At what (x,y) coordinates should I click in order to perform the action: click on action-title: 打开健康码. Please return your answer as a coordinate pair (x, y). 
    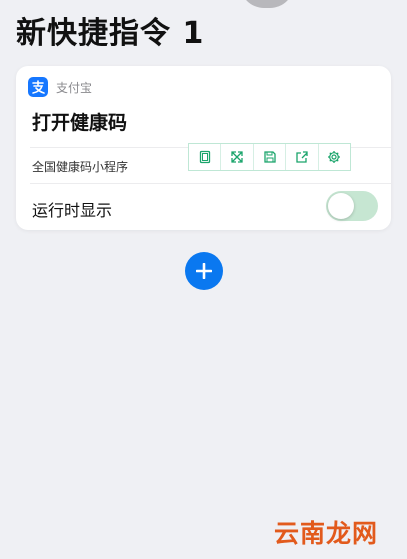
    Looking at the image, I should click on (79, 121).